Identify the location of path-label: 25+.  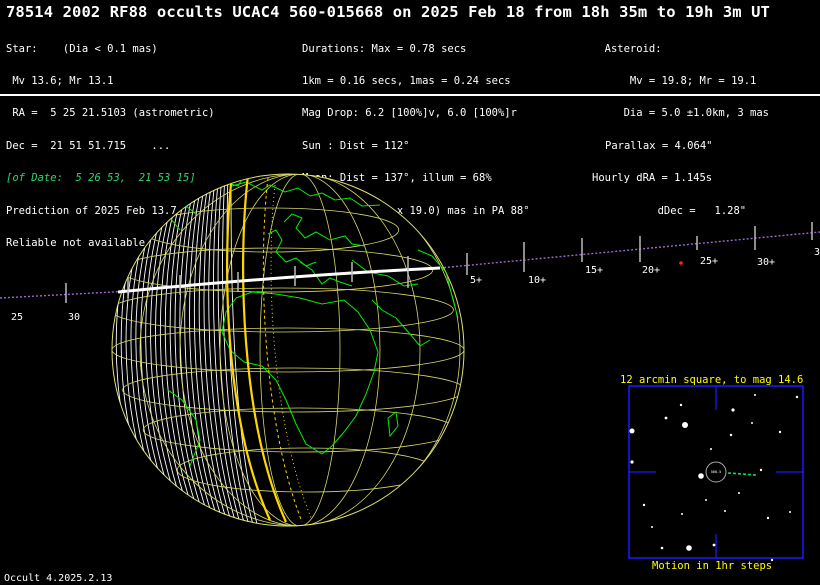
(709, 261).